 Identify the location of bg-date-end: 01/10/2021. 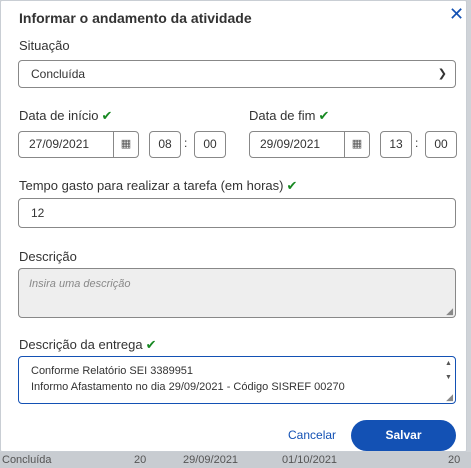
(310, 460).